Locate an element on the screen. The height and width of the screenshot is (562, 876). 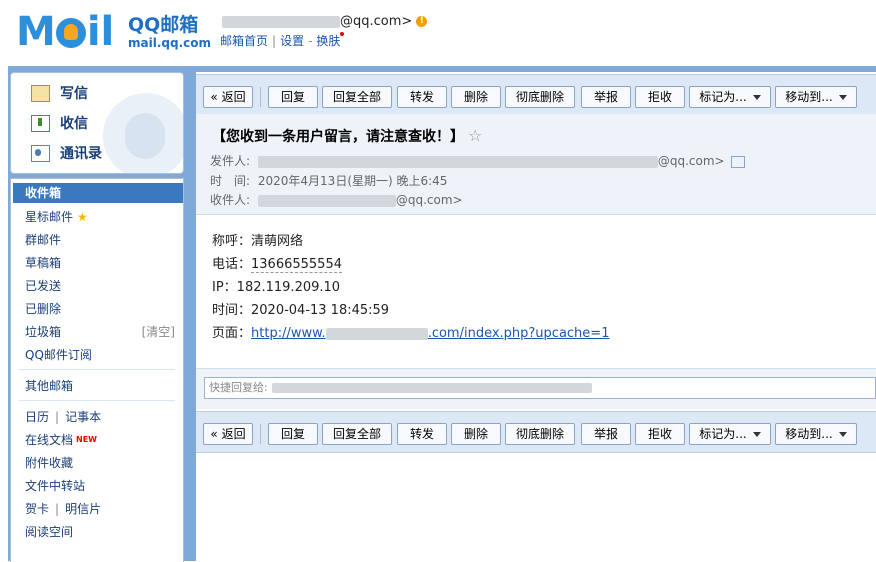
clear-spam-link: [清空] is located at coordinates (158, 332).